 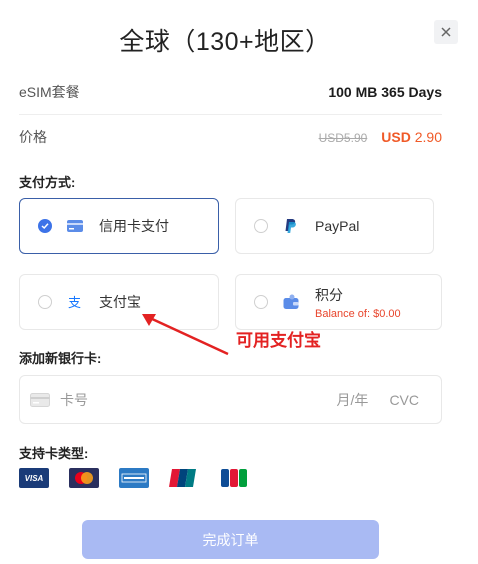 What do you see at coordinates (54, 453) in the screenshot?
I see `supported-cards-title: 支持卡类型:` at bounding box center [54, 453].